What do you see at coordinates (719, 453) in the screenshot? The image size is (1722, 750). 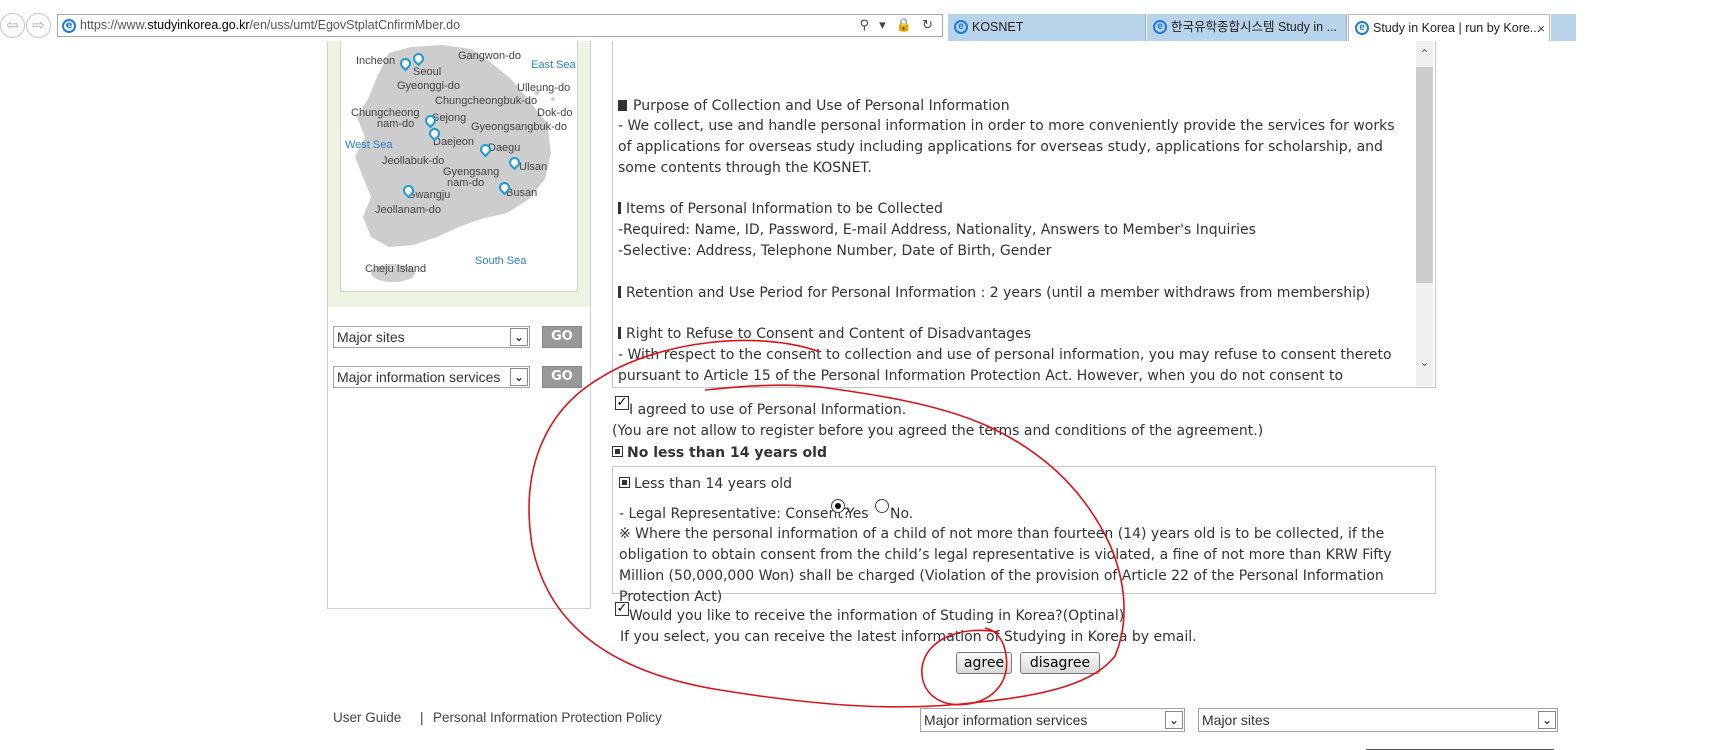 I see `age-option-14-plus: No less than 14 years old` at bounding box center [719, 453].